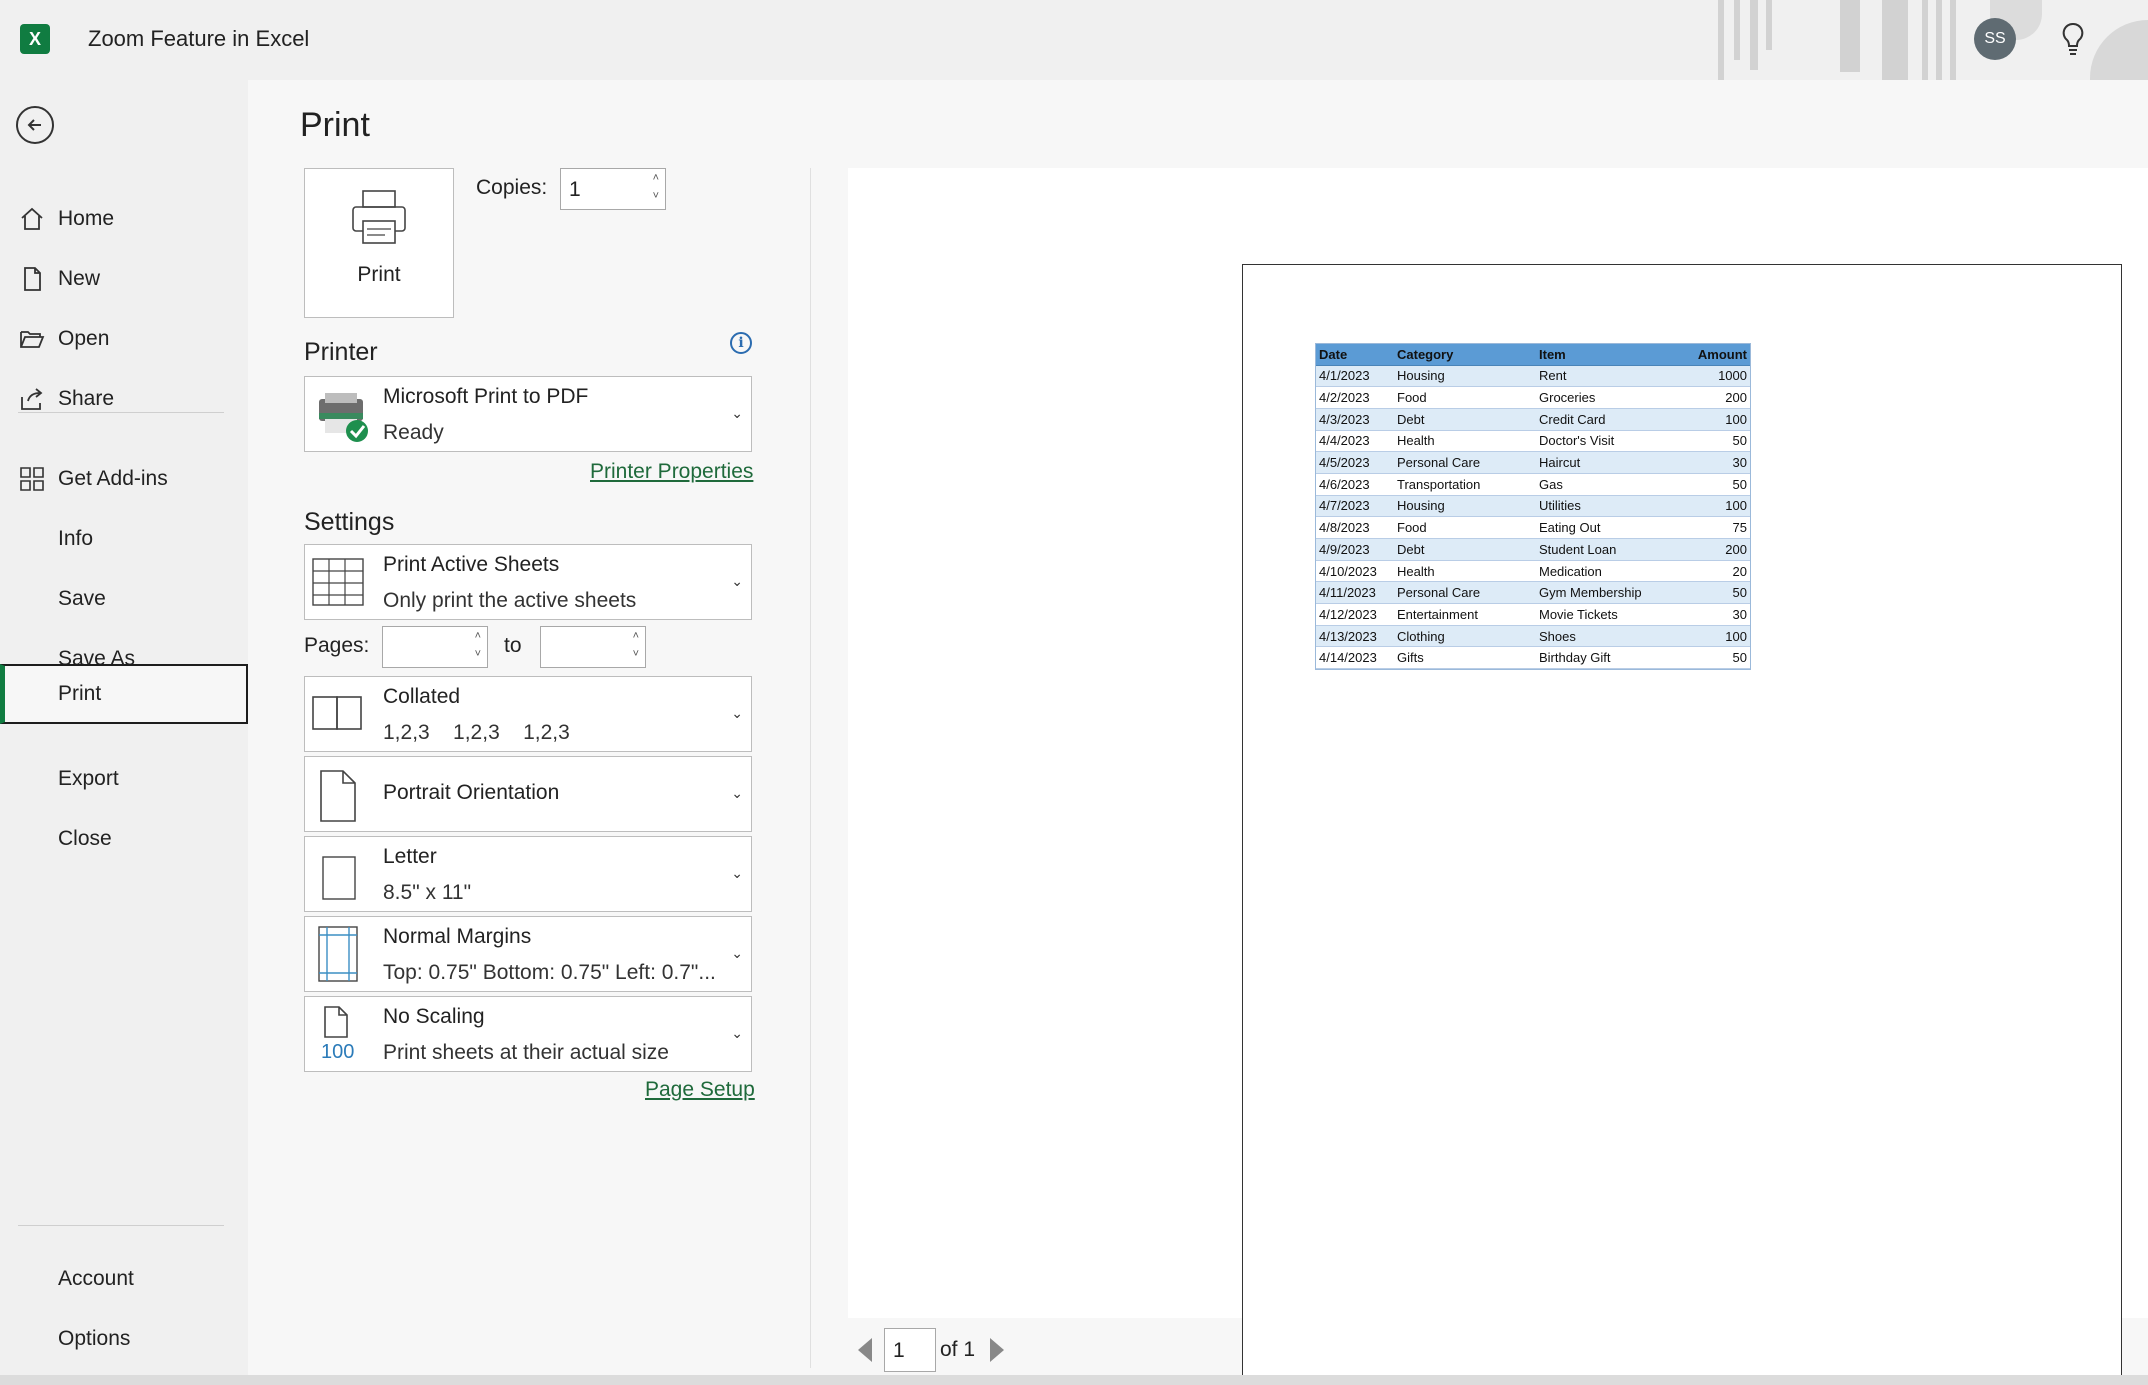 This screenshot has height=1385, width=2148. I want to click on table-cell: Groceries, so click(1607, 397).